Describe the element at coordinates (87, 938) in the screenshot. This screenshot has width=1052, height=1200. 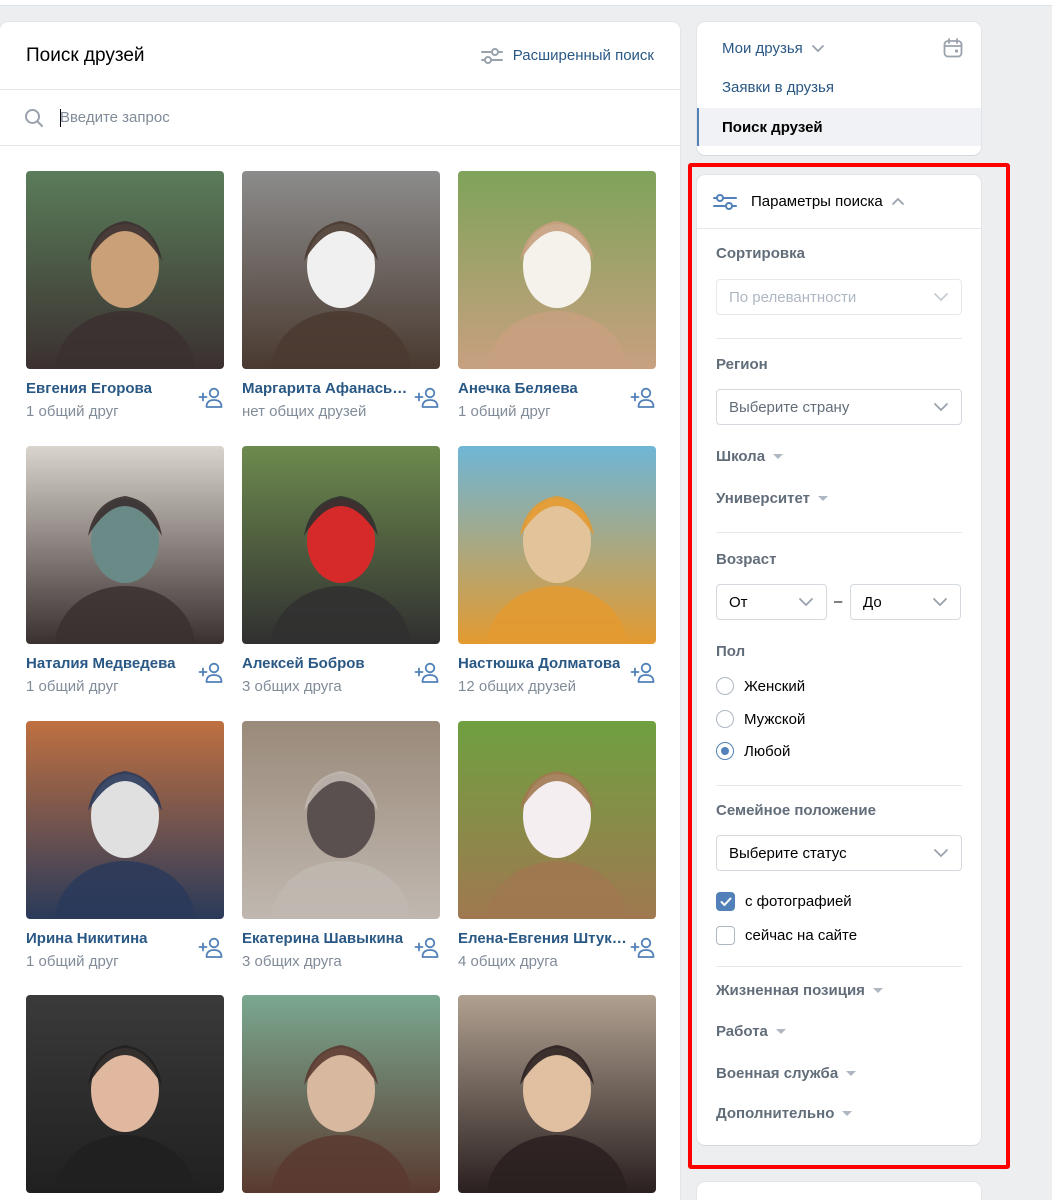
I see `person-name: Ирина Никитина` at that location.